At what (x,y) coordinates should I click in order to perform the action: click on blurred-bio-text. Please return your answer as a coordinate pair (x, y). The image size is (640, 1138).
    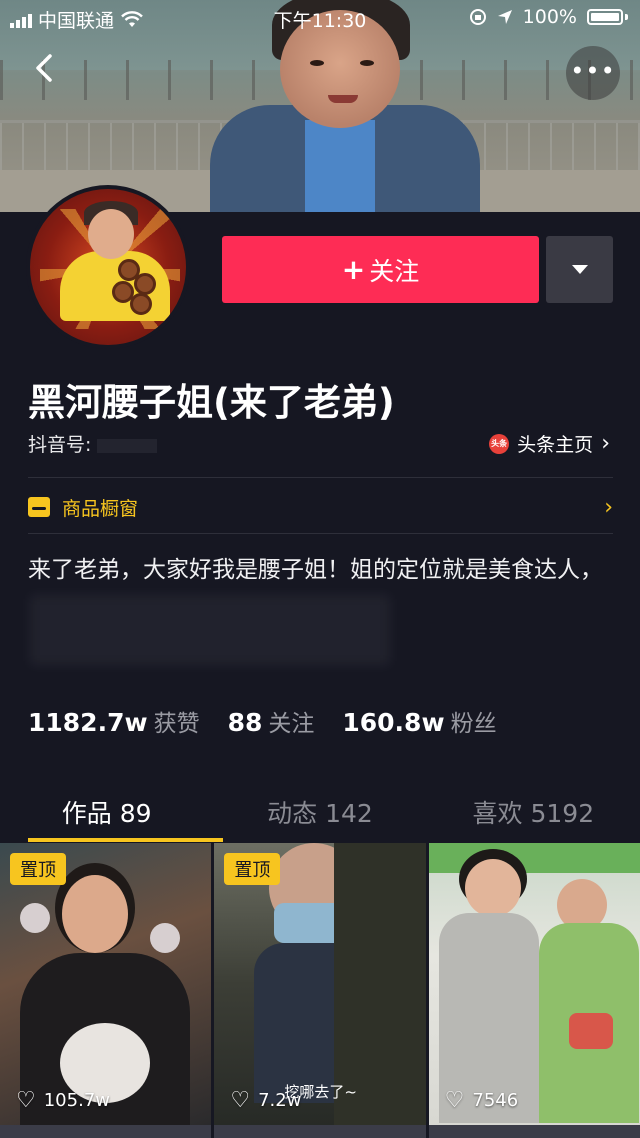
    Looking at the image, I should click on (210, 630).